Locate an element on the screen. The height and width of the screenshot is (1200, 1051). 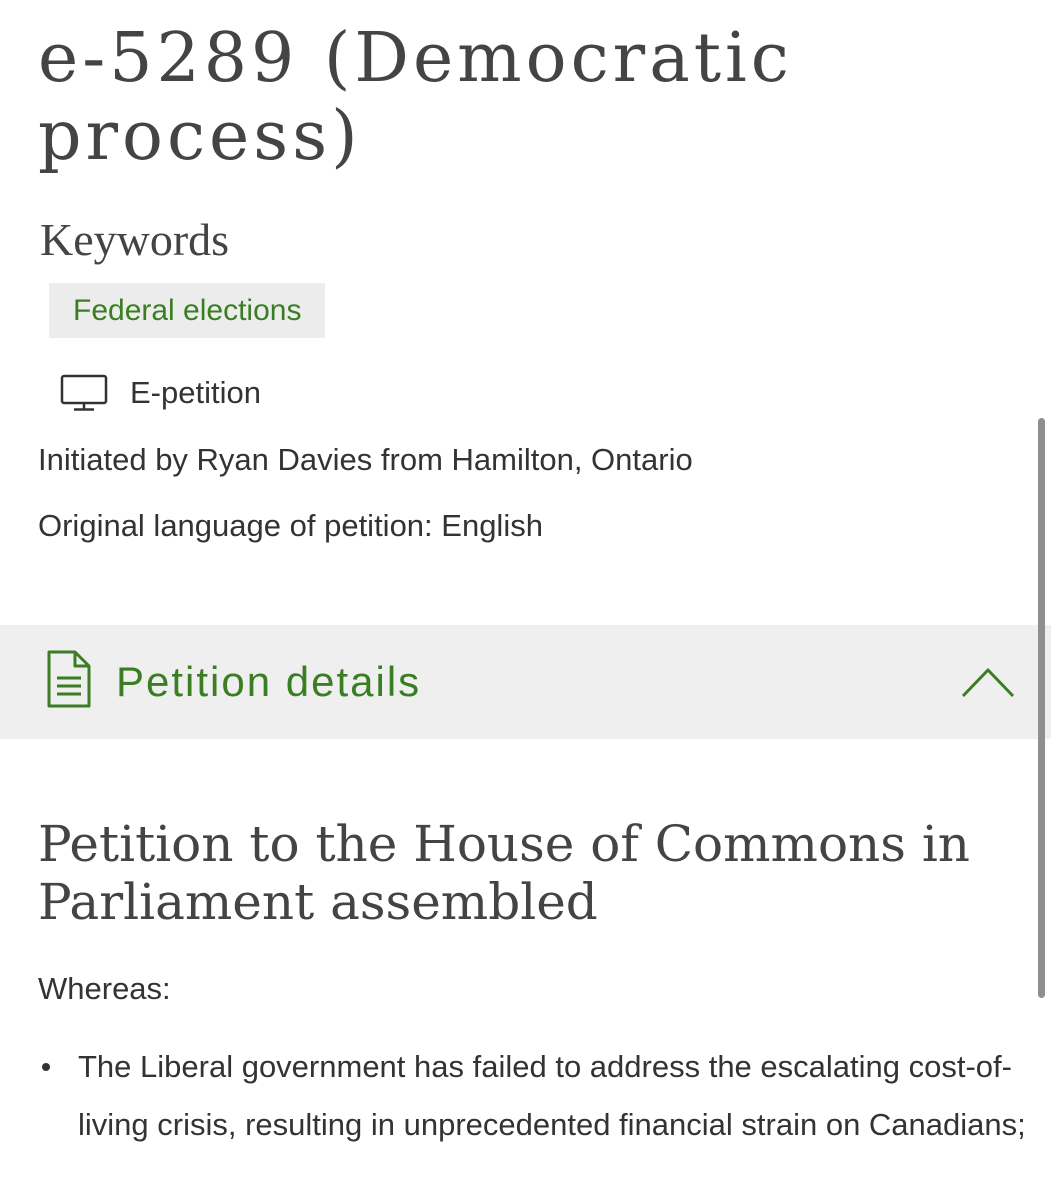
whereas-label: Whereas: is located at coordinates (104, 988).